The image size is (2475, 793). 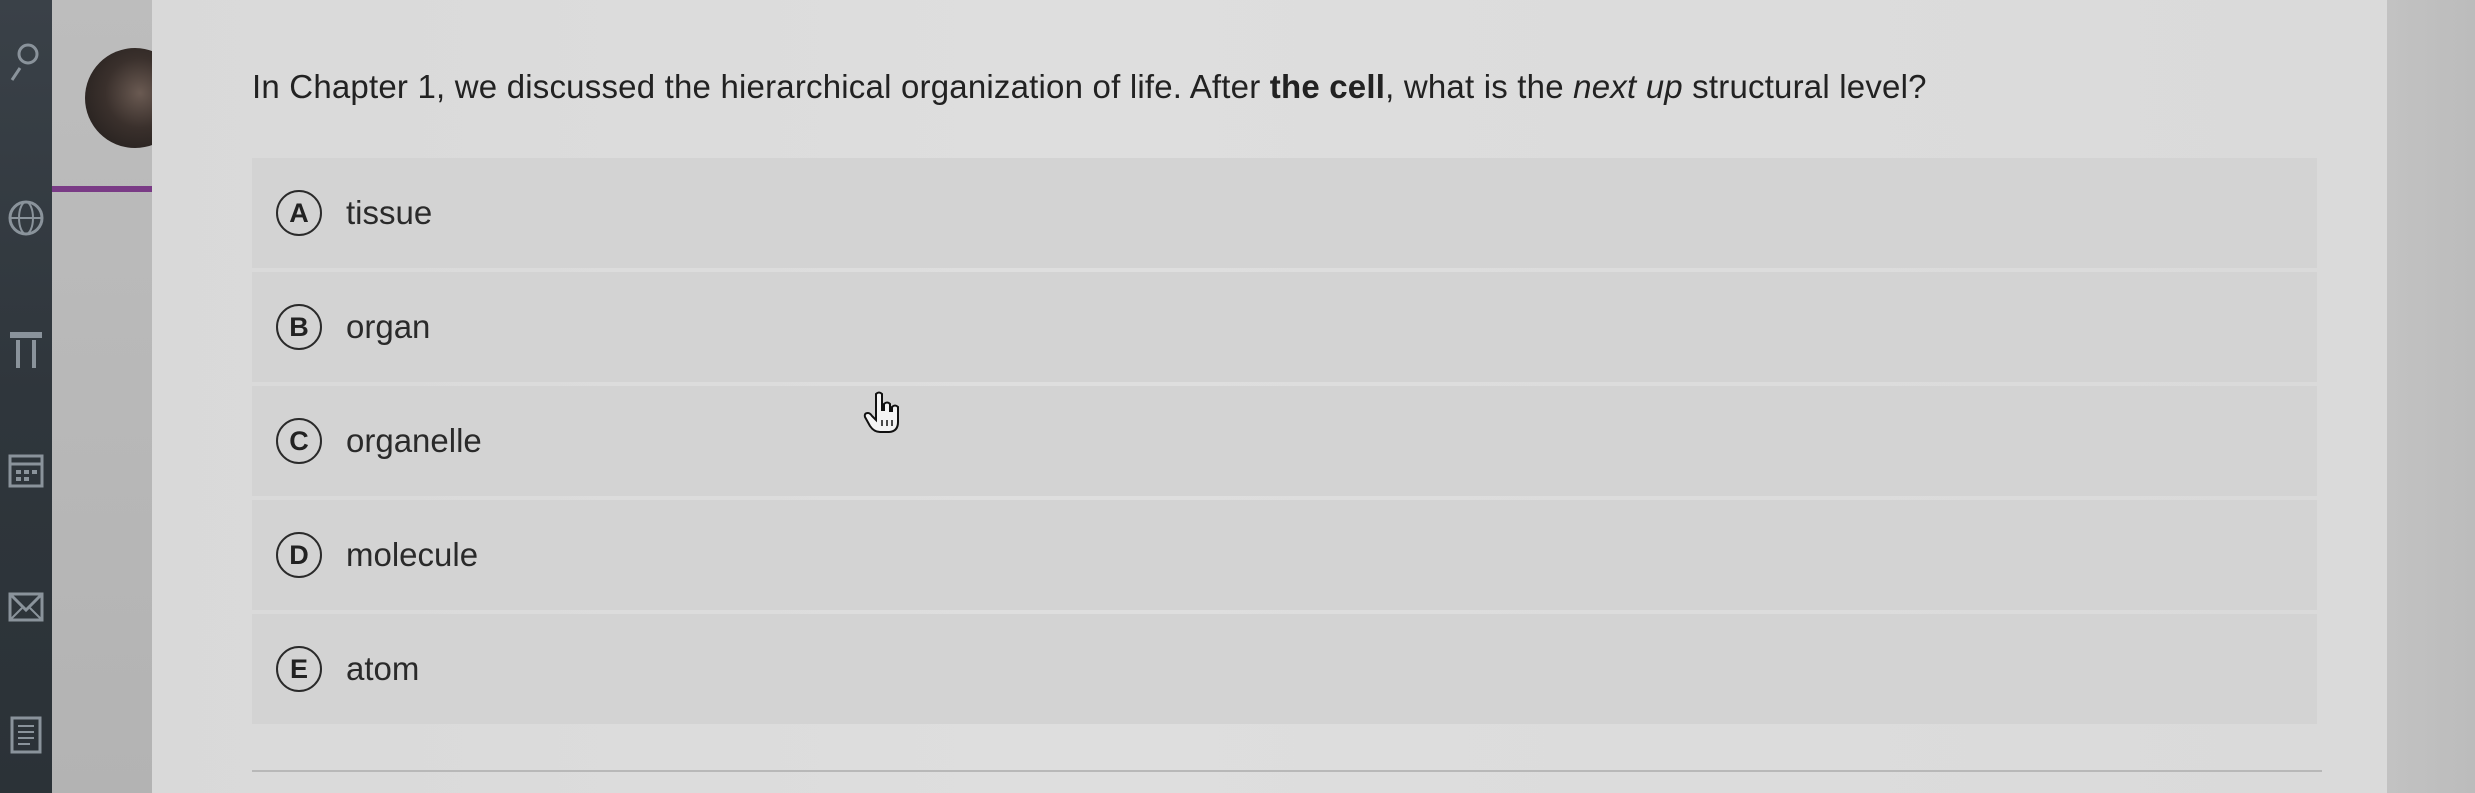 What do you see at coordinates (26, 470) in the screenshot?
I see `calendar-icon` at bounding box center [26, 470].